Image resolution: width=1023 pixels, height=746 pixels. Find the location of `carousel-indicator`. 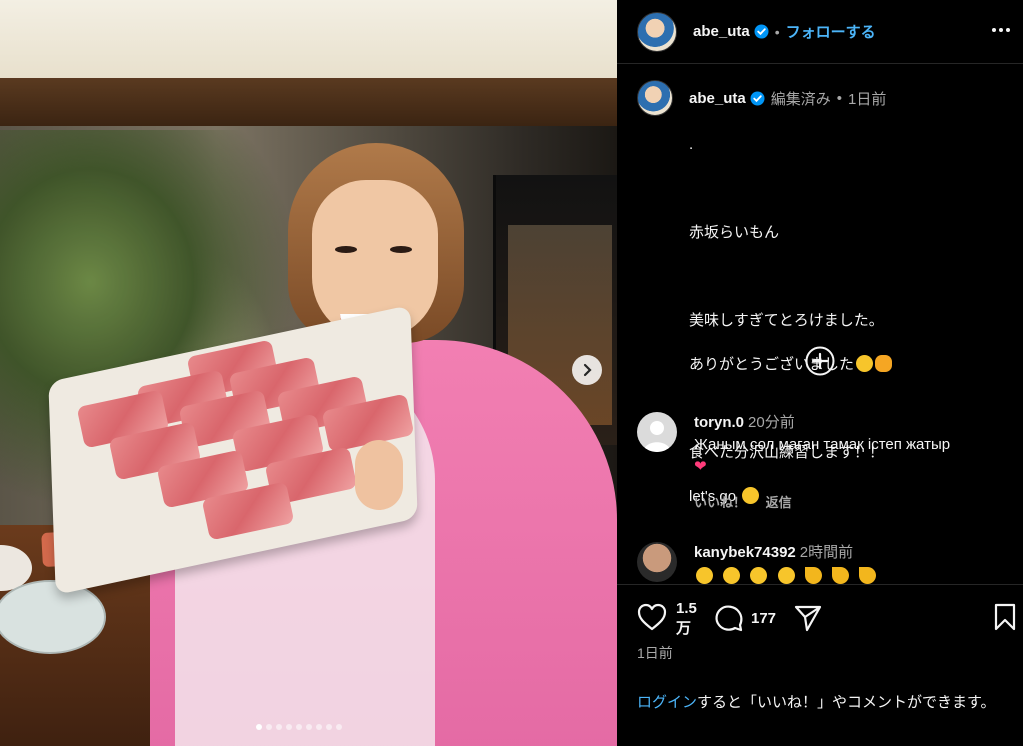

carousel-indicator is located at coordinates (299, 727).